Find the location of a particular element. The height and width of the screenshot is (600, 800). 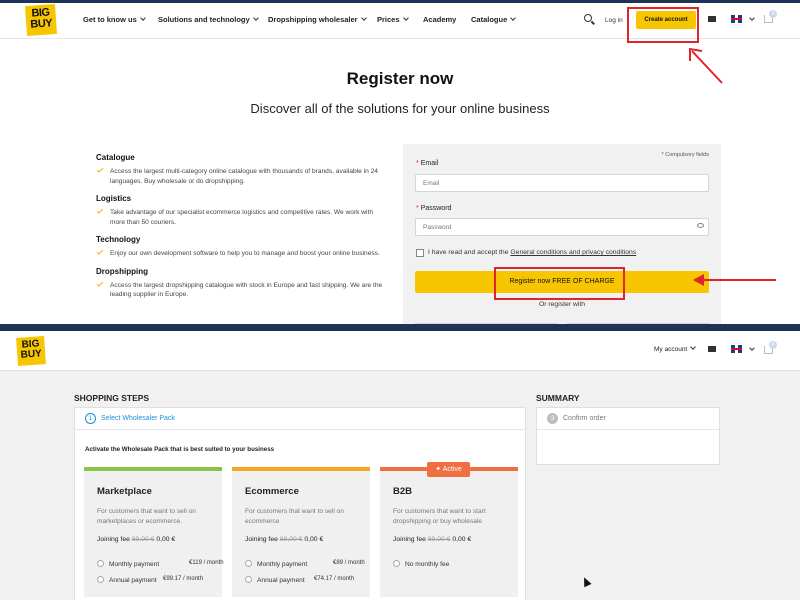

step-confirm-order: 3 Confirm order is located at coordinates (628, 419).